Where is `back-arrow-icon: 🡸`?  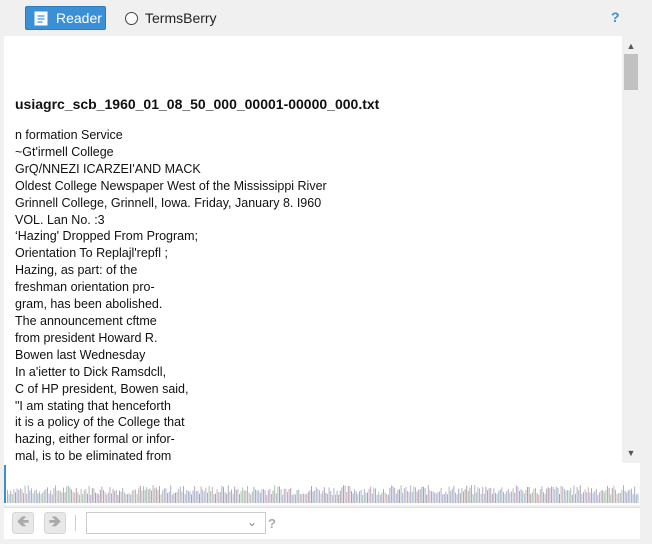 back-arrow-icon: 🡸 is located at coordinates (23, 523).